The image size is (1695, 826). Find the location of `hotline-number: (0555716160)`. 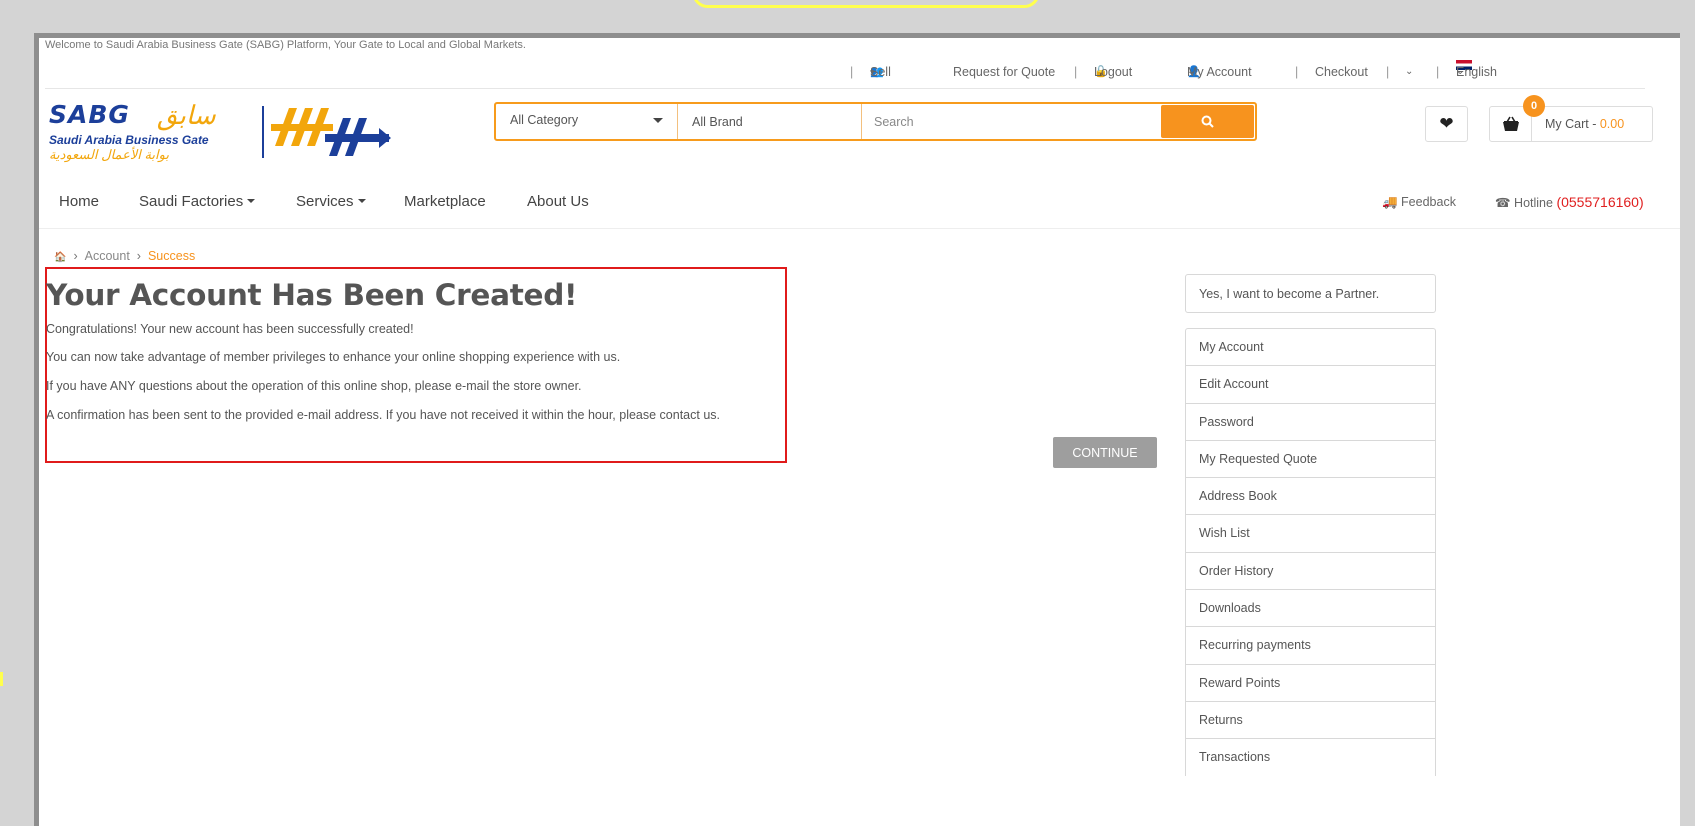

hotline-number: (0555716160) is located at coordinates (1599, 202).